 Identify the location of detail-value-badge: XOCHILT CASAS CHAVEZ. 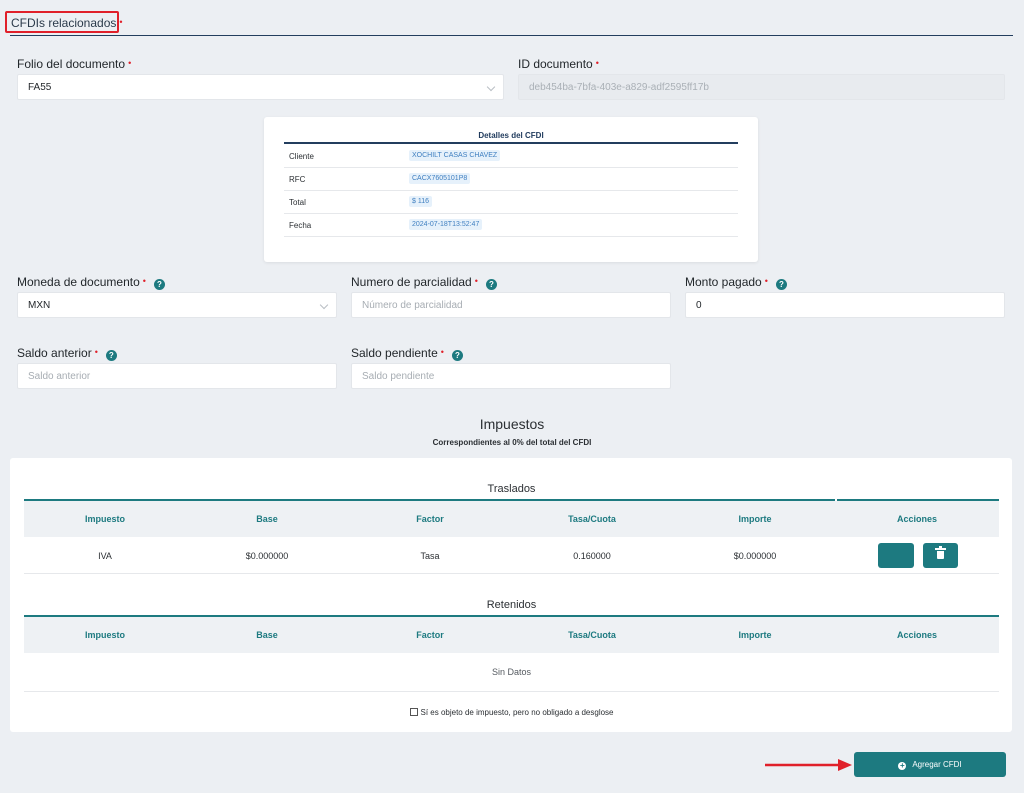
(455, 155).